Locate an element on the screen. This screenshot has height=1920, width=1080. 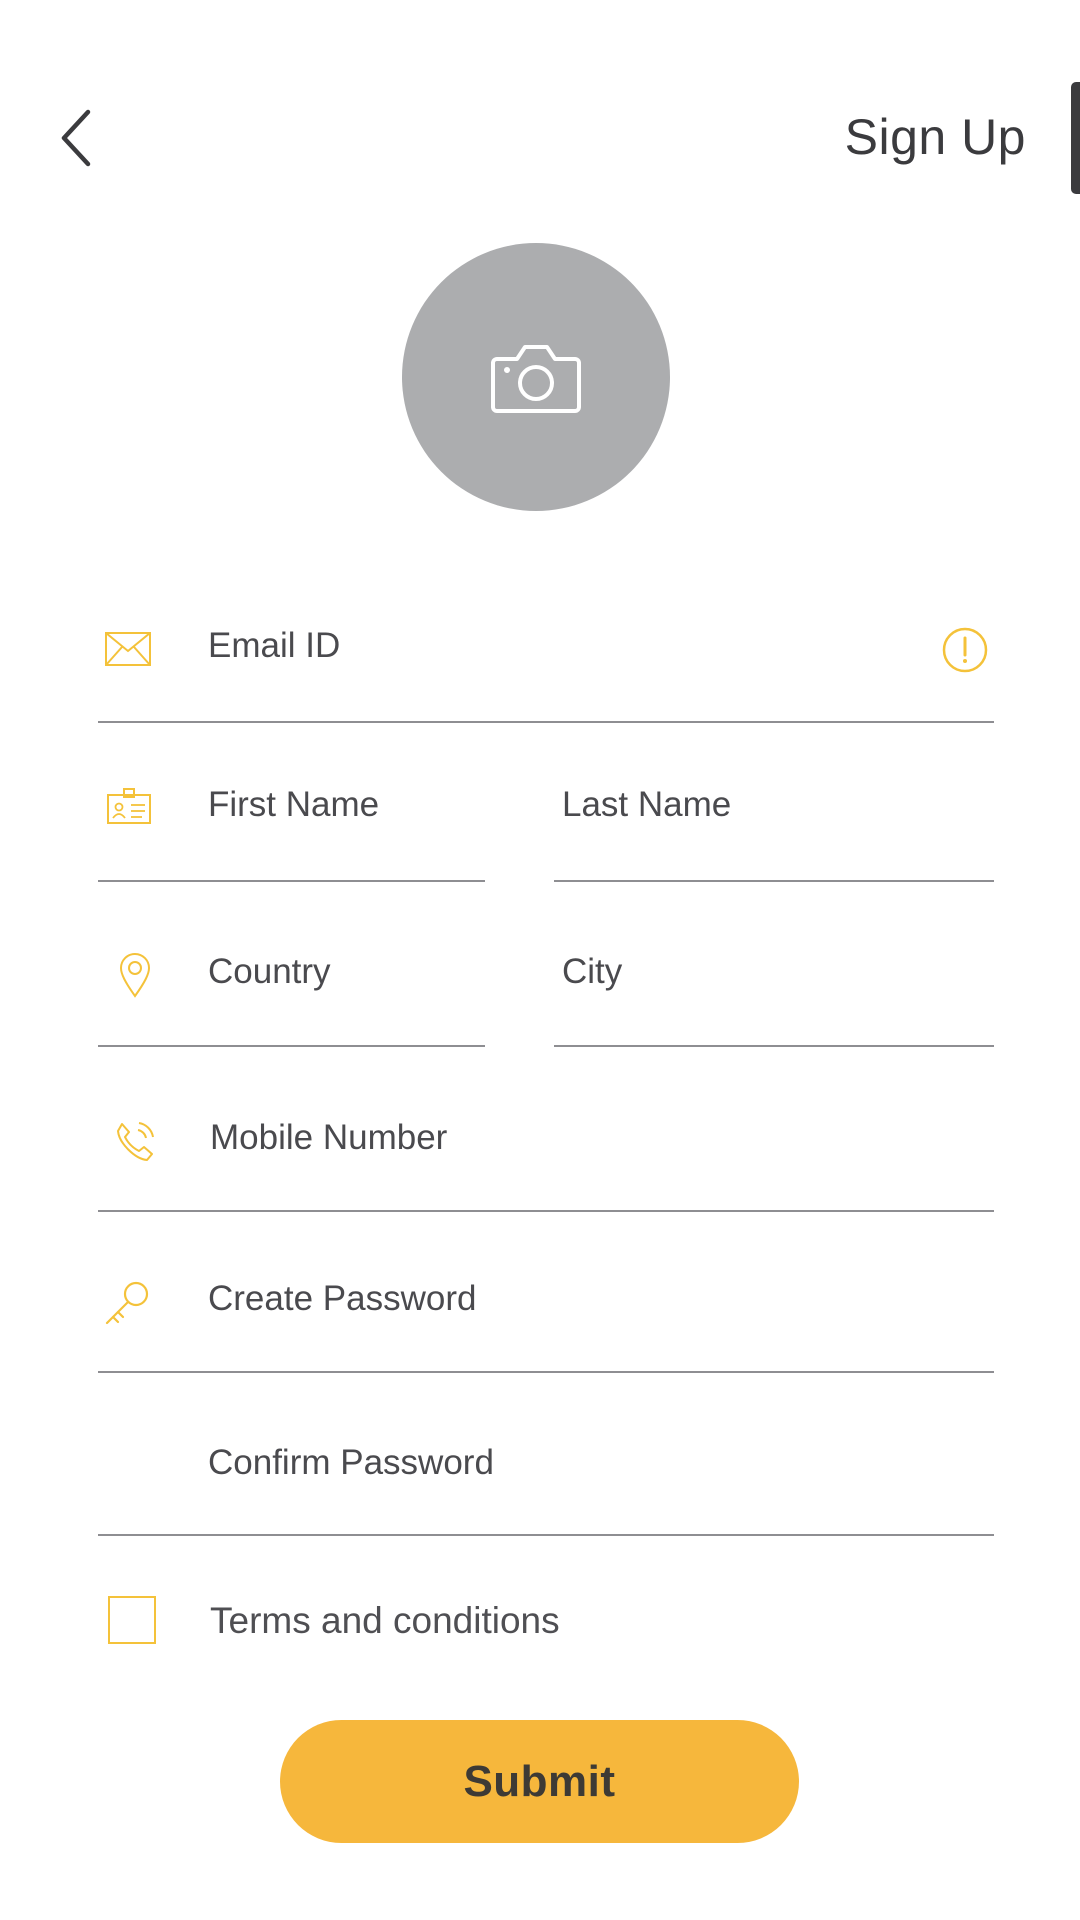
mobile-icon-wrap is located at coordinates (135, 1141).